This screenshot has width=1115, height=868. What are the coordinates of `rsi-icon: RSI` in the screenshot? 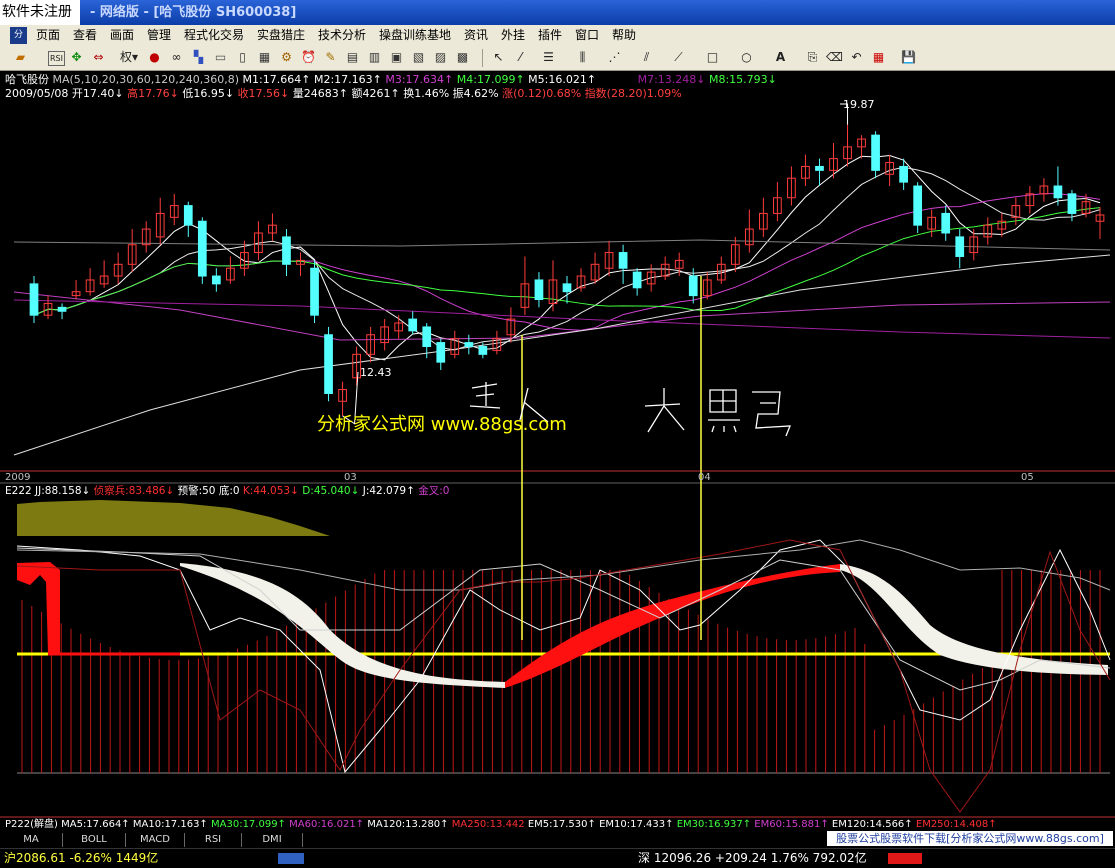 It's located at (56, 58).